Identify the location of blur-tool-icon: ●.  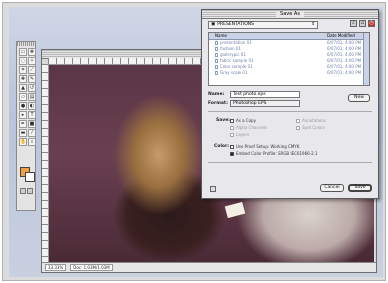
(23, 106).